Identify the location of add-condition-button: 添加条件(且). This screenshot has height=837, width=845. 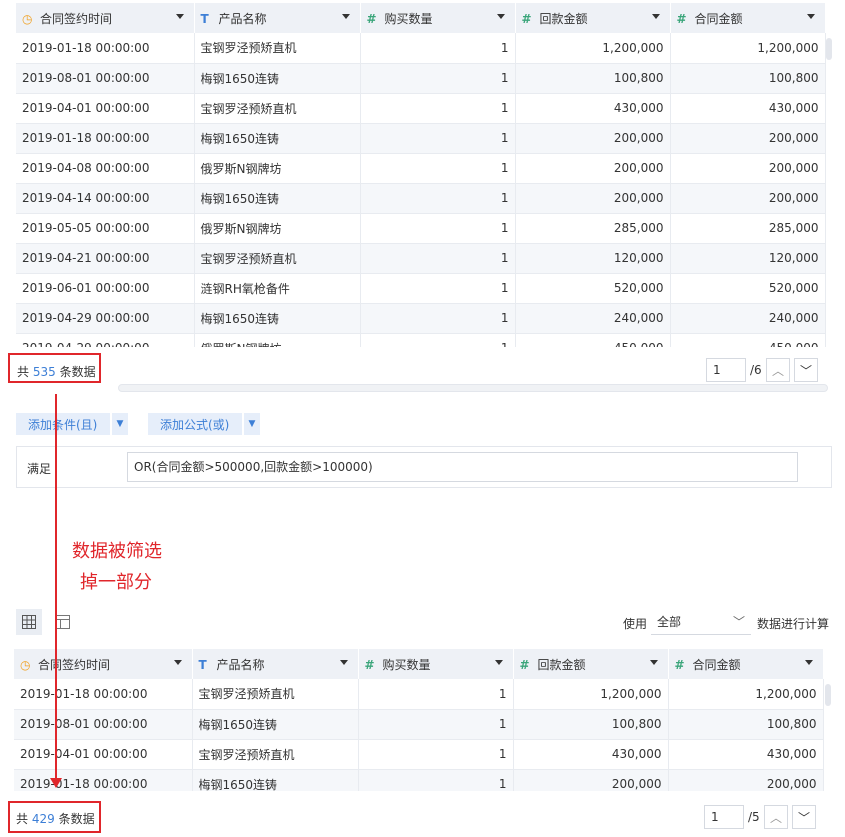
(63, 424).